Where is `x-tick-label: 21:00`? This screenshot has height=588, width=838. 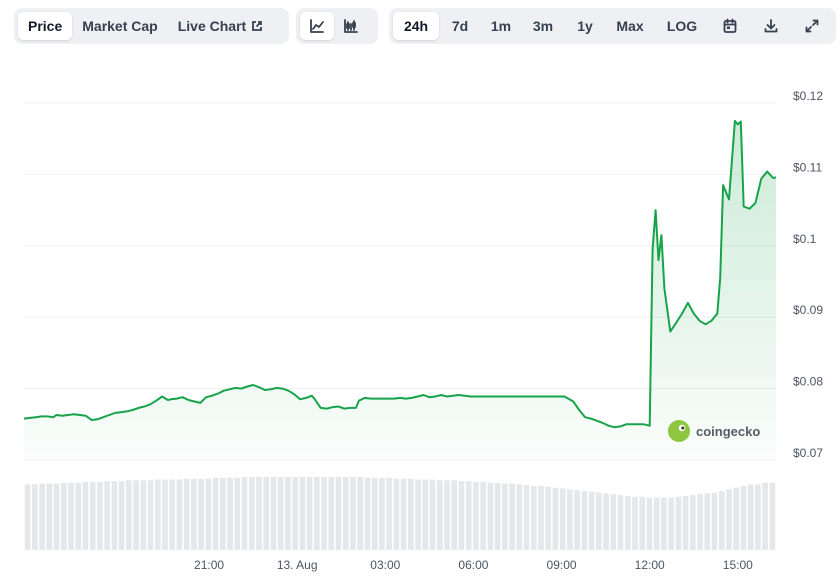 x-tick-label: 21:00 is located at coordinates (209, 565).